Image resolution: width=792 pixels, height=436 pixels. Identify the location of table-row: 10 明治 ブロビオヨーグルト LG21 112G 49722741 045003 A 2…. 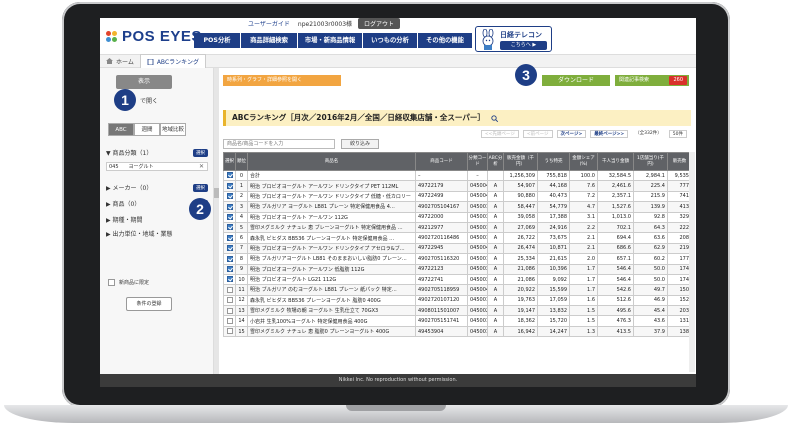
(457, 279).